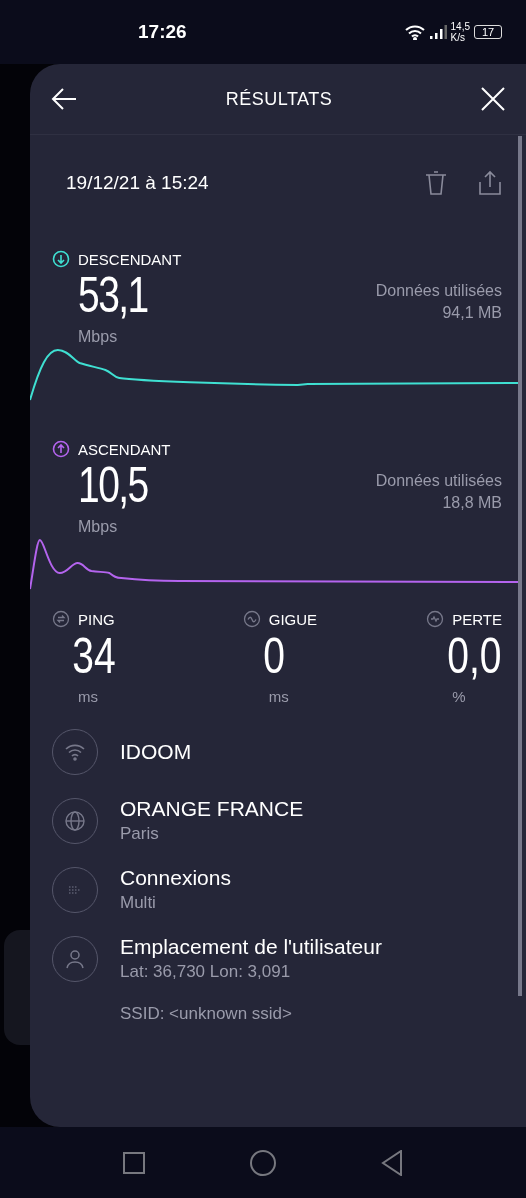 The height and width of the screenshot is (1198, 526). I want to click on test-date: 19/12/21 à 15:24, so click(137, 183).